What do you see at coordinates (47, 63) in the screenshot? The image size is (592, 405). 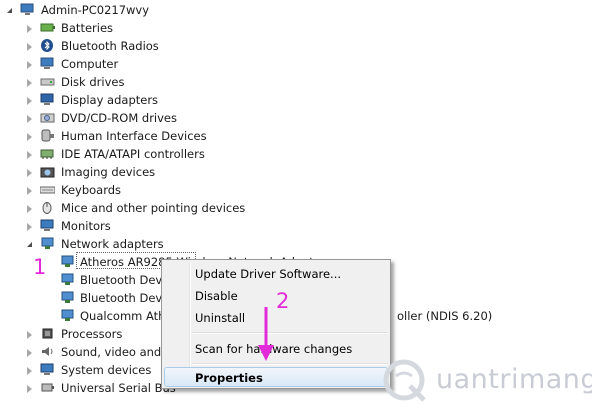 I see `computer-icon` at bounding box center [47, 63].